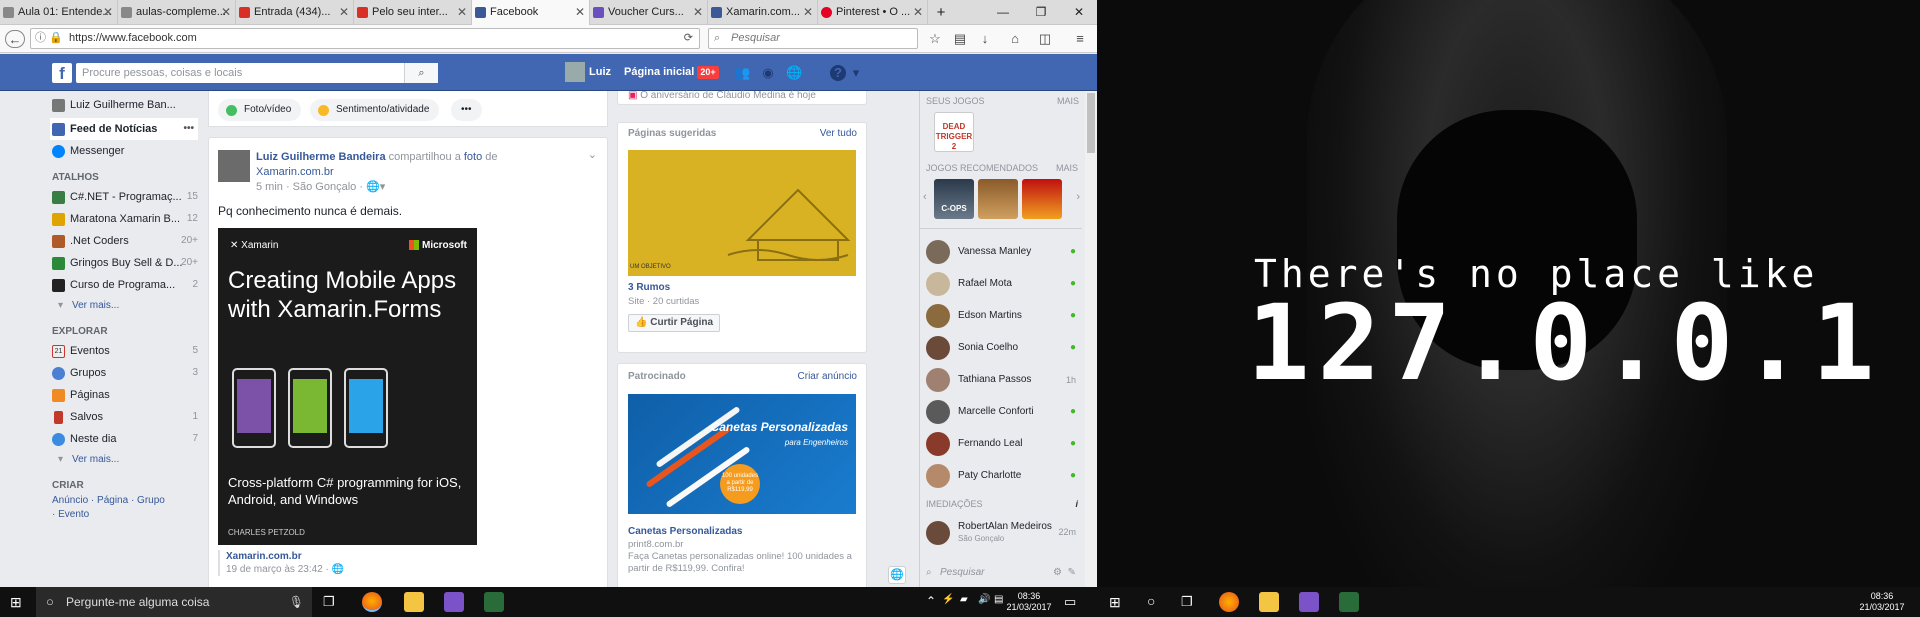  Describe the element at coordinates (954, 199) in the screenshot. I see `c-ops-game: C-OPS` at that location.